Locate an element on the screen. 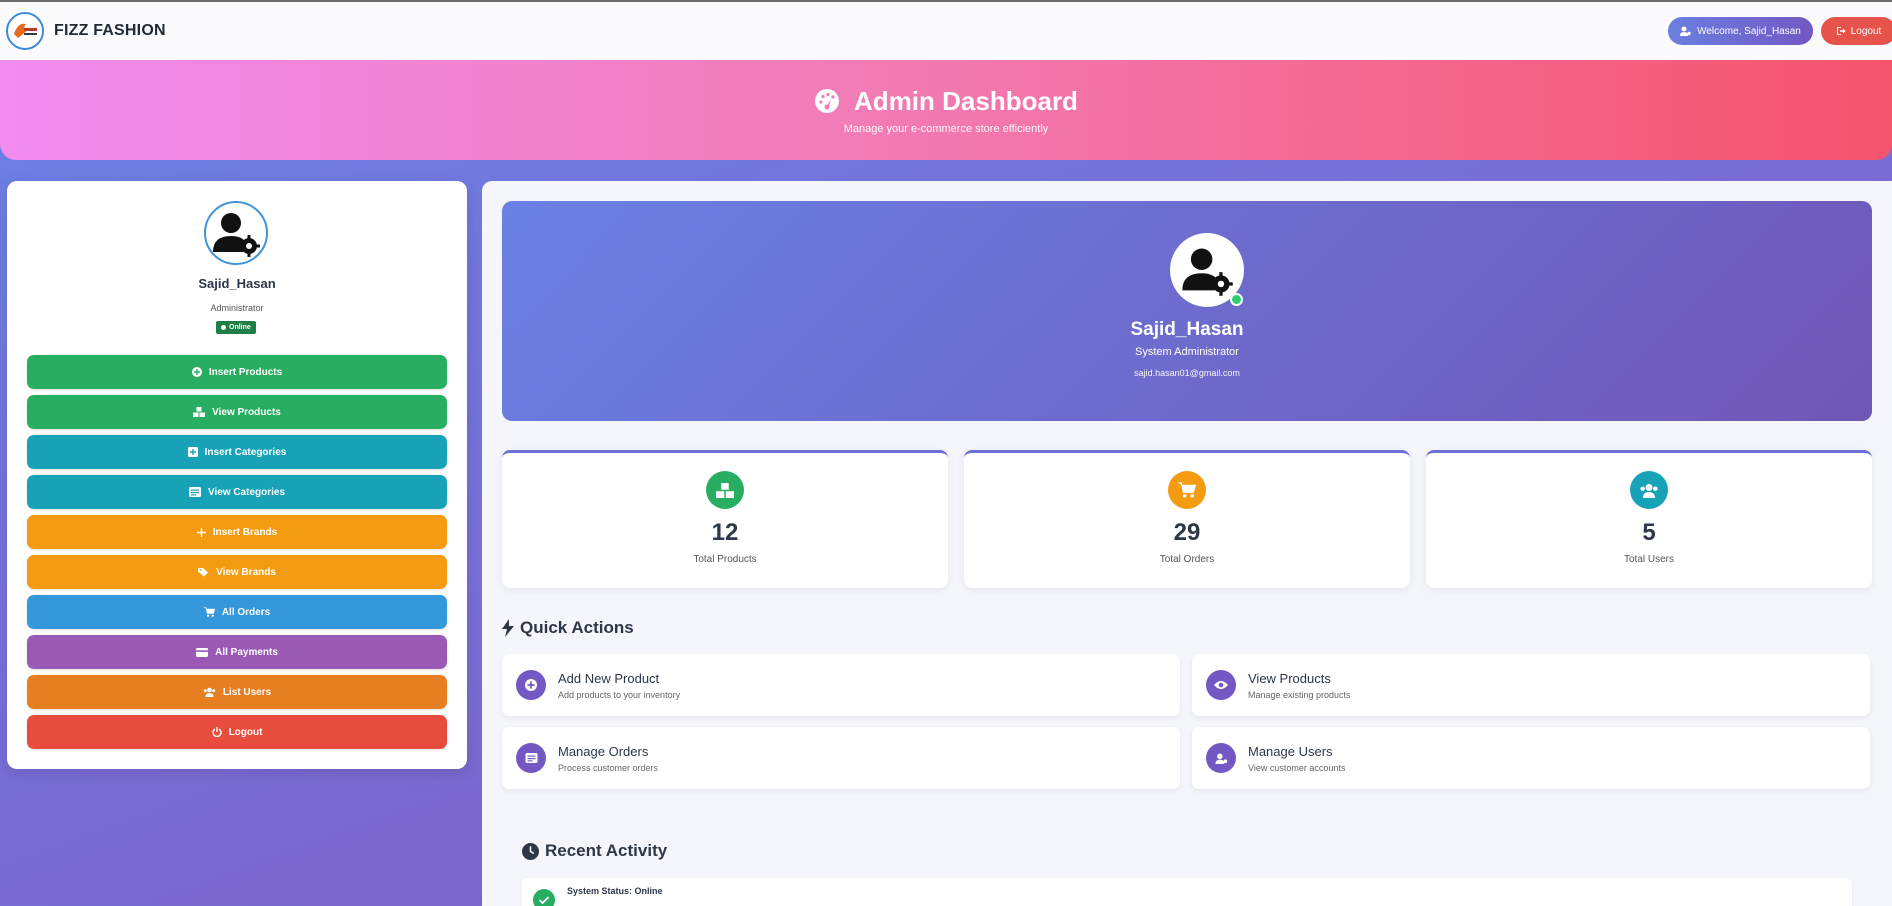 Image resolution: width=1892 pixels, height=906 pixels. brand-logo is located at coordinates (25, 31).